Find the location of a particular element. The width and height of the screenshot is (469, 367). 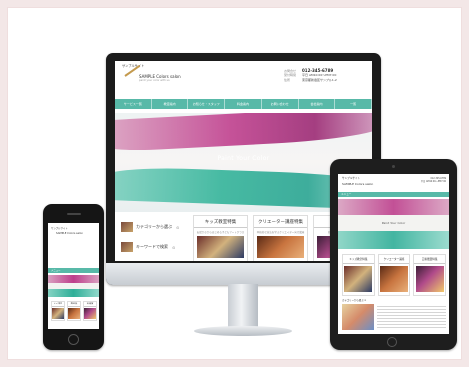

feature-card: 芸術鑑賞 is located at coordinates (90, 311).